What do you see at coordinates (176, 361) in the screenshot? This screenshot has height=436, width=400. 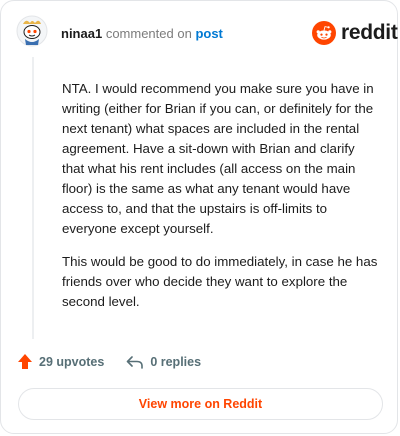 I see `reply-count: 0 replies` at bounding box center [176, 361].